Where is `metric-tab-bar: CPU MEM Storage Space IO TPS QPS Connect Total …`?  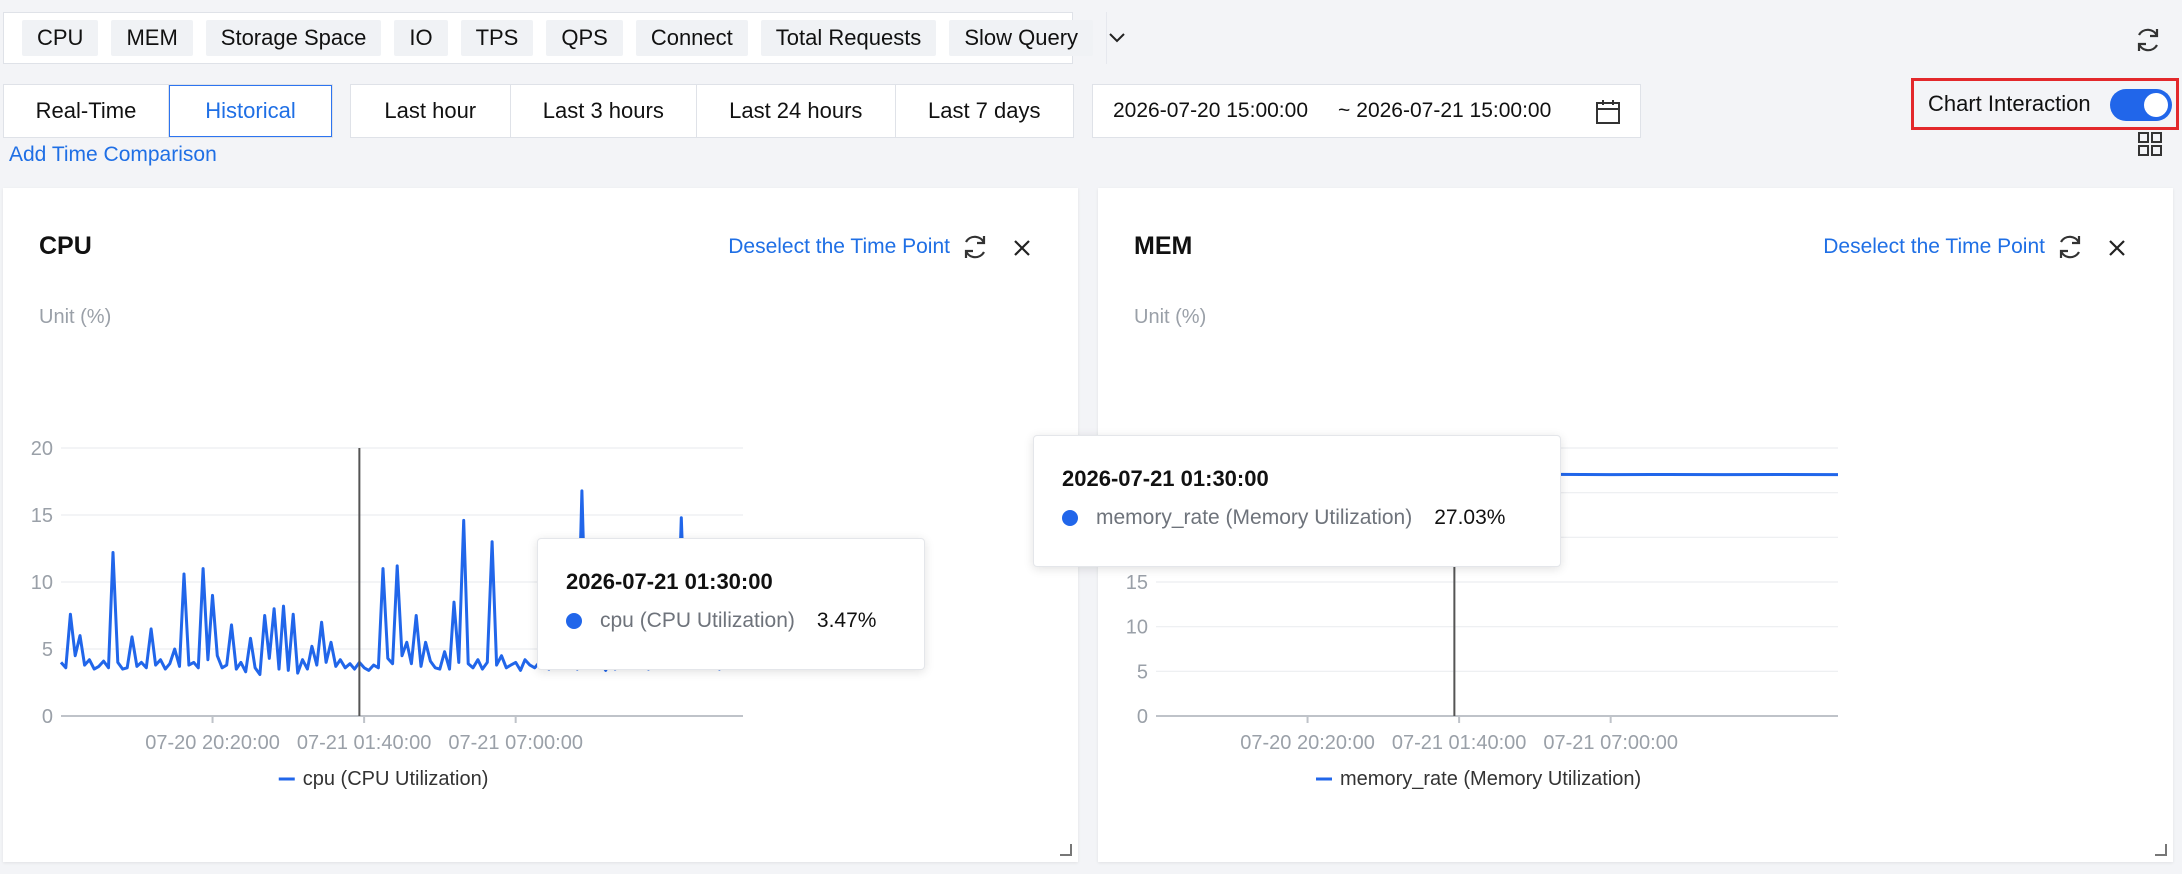 metric-tab-bar: CPU MEM Storage Space IO TPS QPS Connect Total … is located at coordinates (564, 38).